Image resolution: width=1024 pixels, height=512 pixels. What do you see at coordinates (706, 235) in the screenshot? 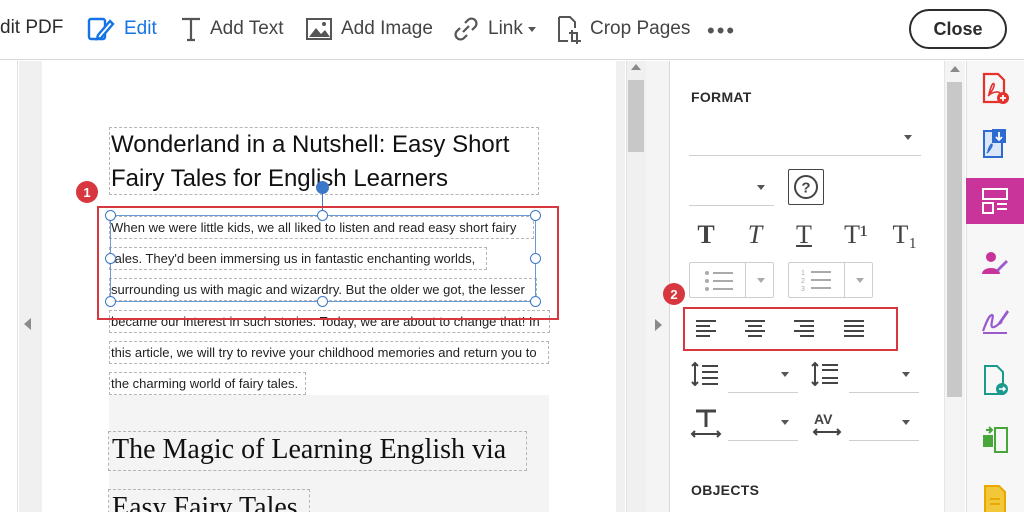
I see `bold-text-icon: T` at bounding box center [706, 235].